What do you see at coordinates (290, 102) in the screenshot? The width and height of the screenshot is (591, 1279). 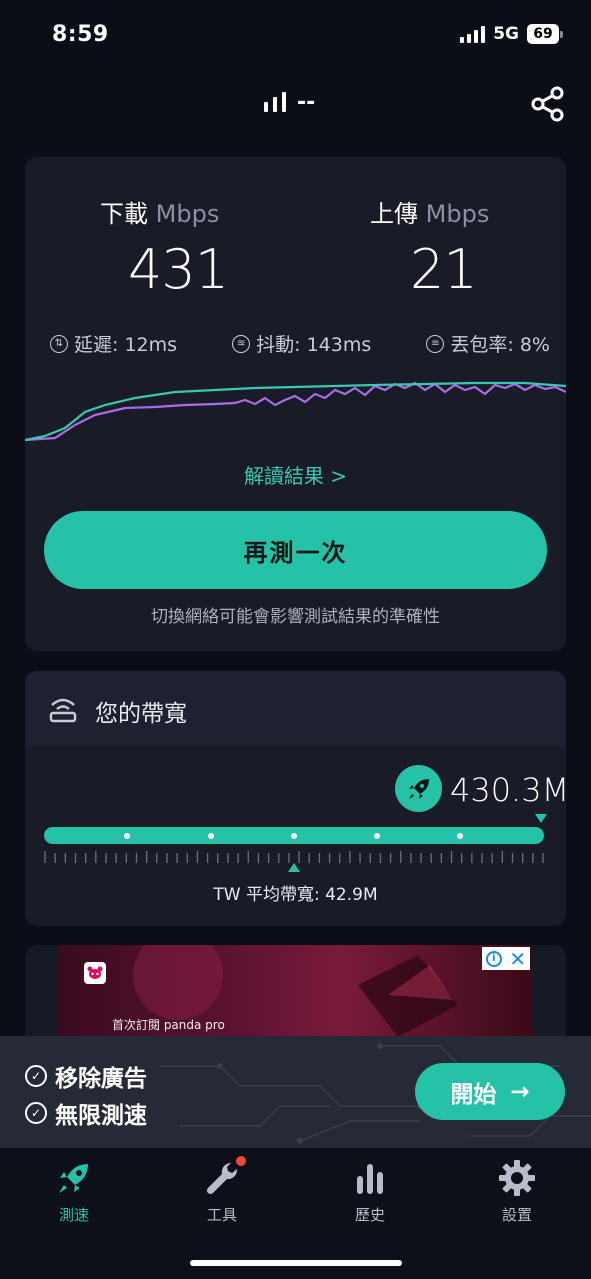 I see `connection-indicator: --` at bounding box center [290, 102].